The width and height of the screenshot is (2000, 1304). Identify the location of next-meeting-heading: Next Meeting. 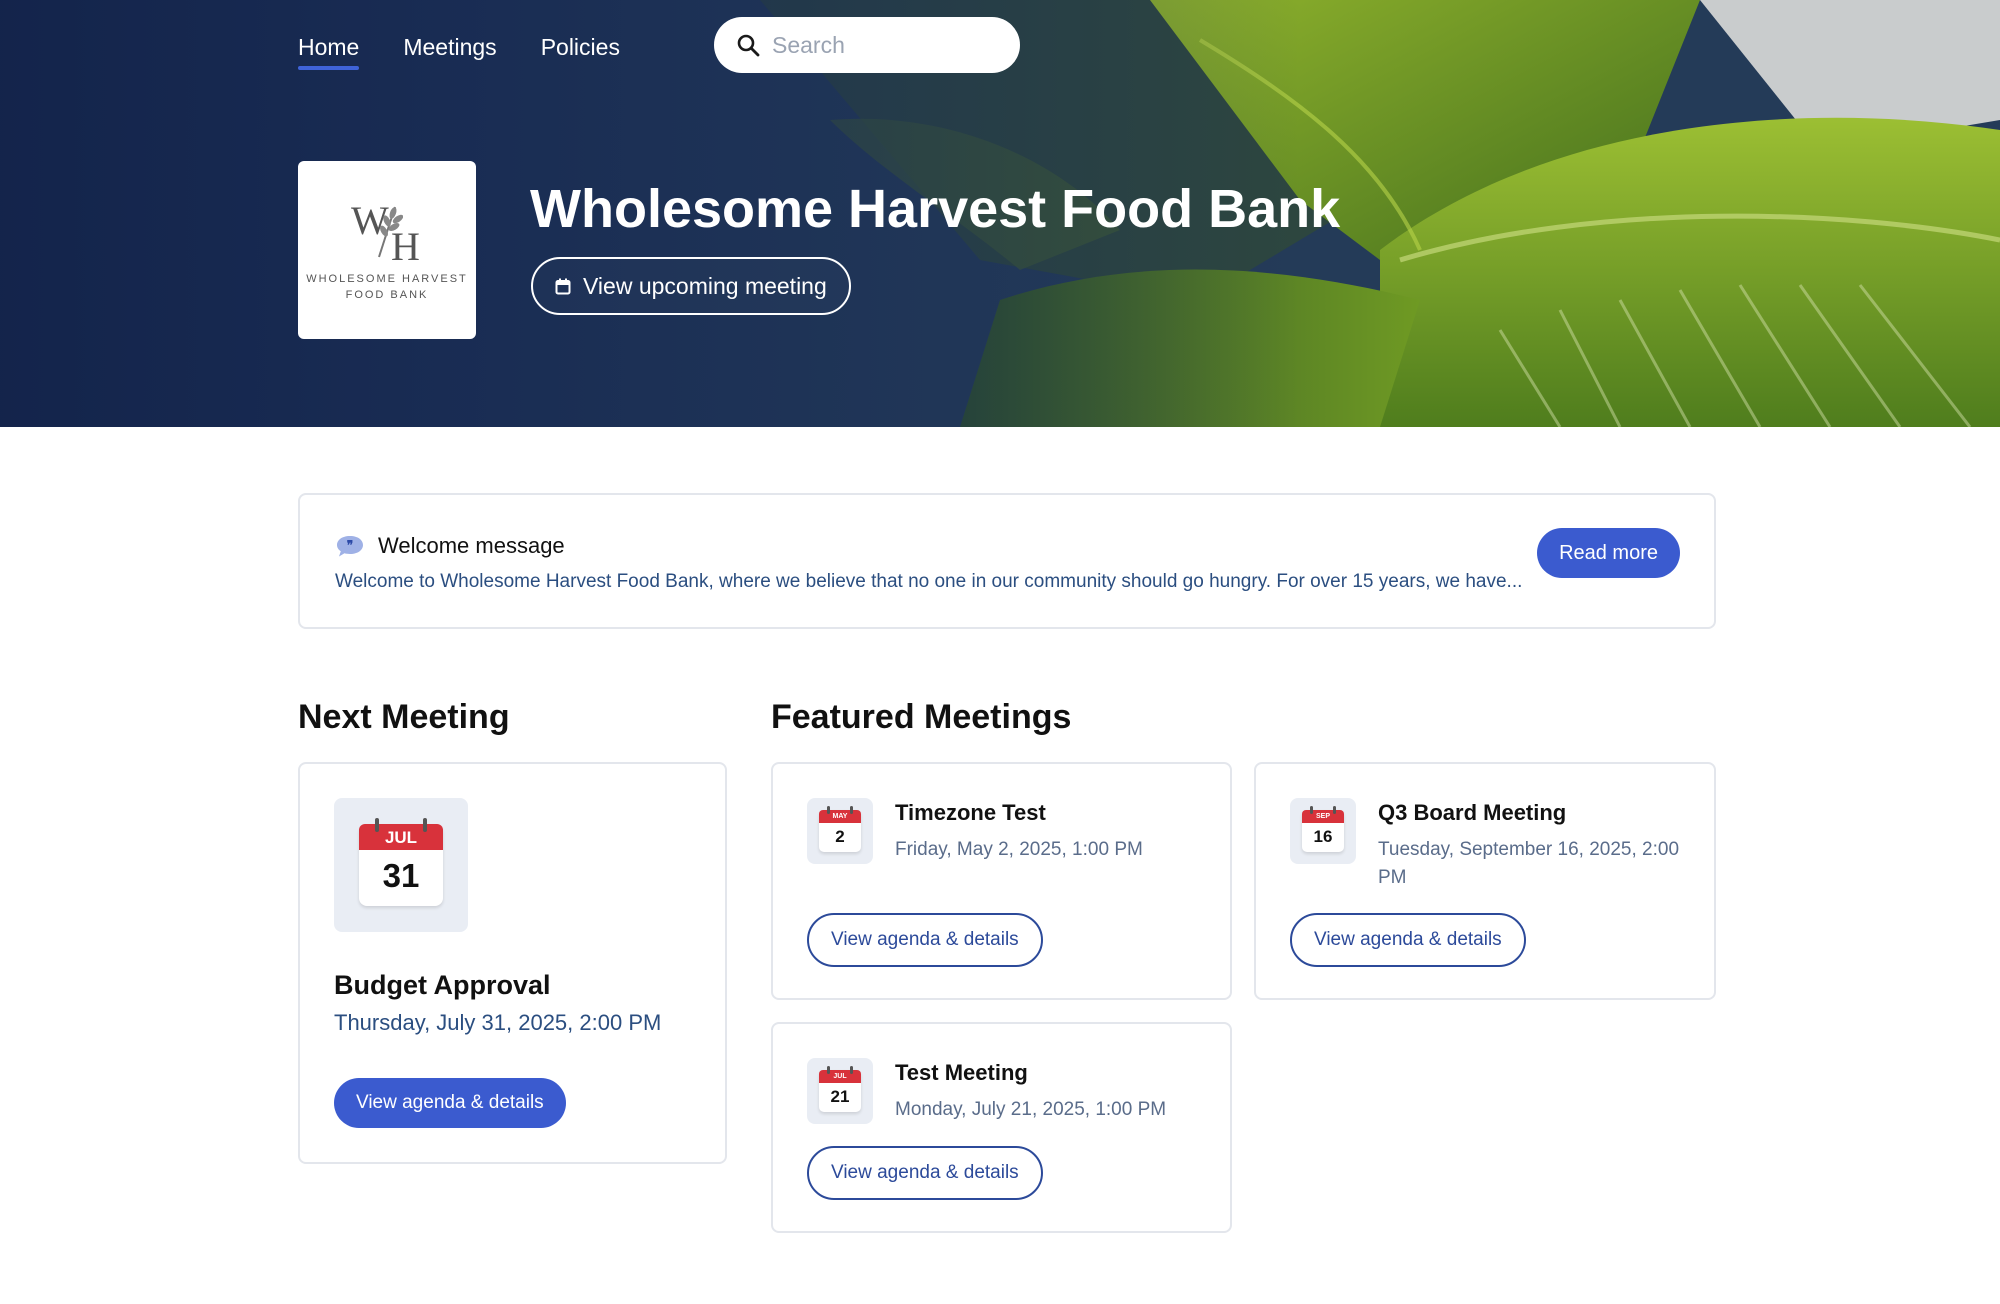
(404, 717).